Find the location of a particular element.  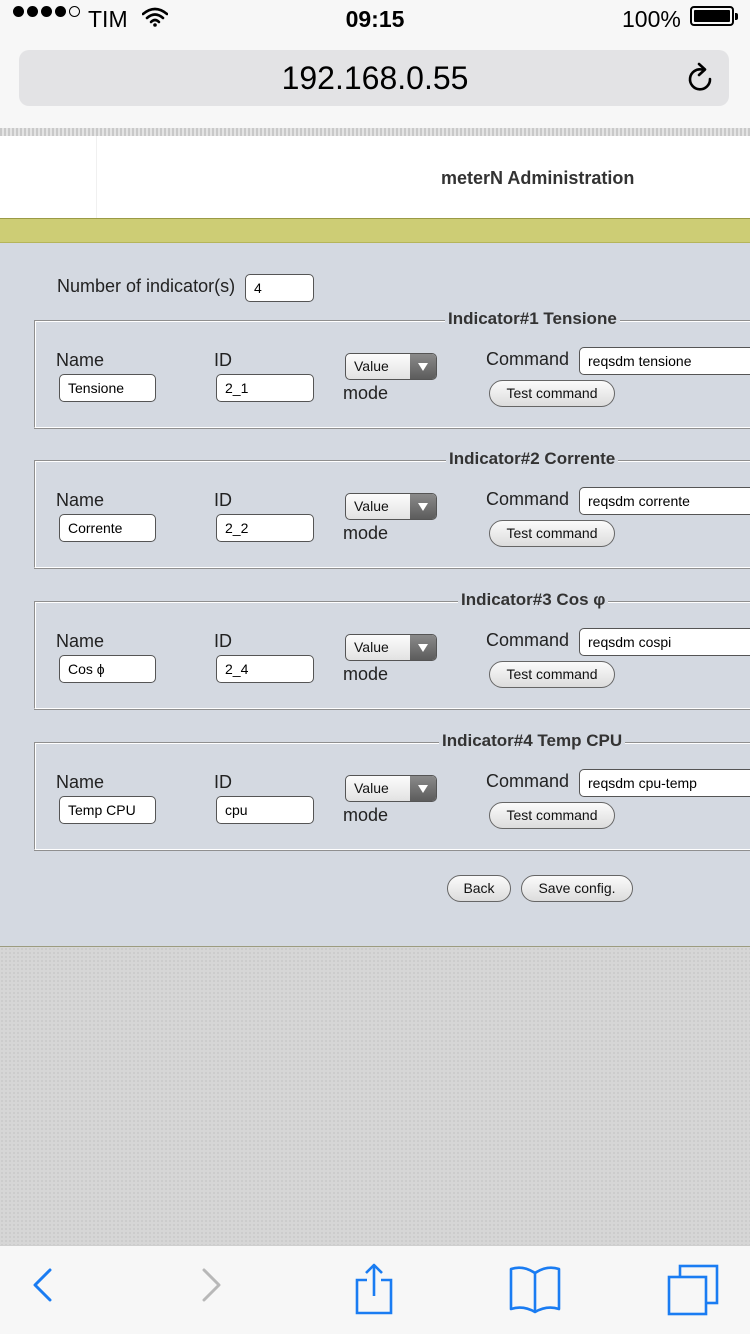

save-config-button: Save config. is located at coordinates (577, 888).